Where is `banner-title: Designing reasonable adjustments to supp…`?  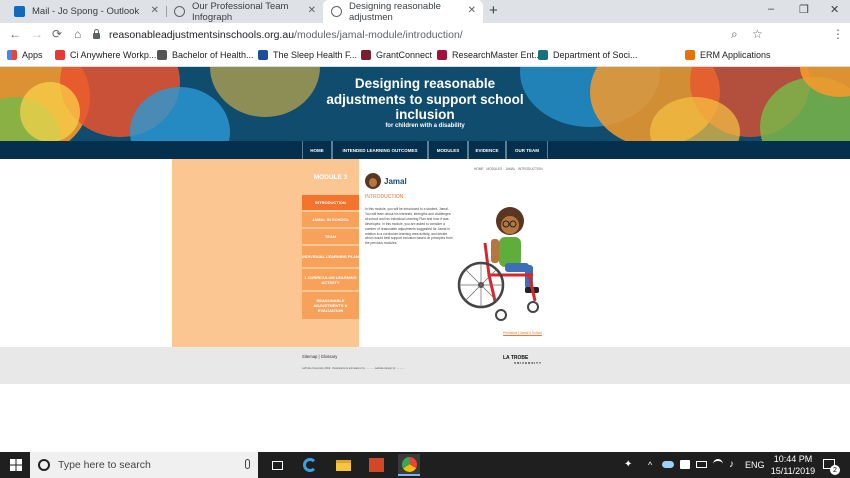
banner-title: Designing reasonable adjustments to supp… is located at coordinates (425, 99).